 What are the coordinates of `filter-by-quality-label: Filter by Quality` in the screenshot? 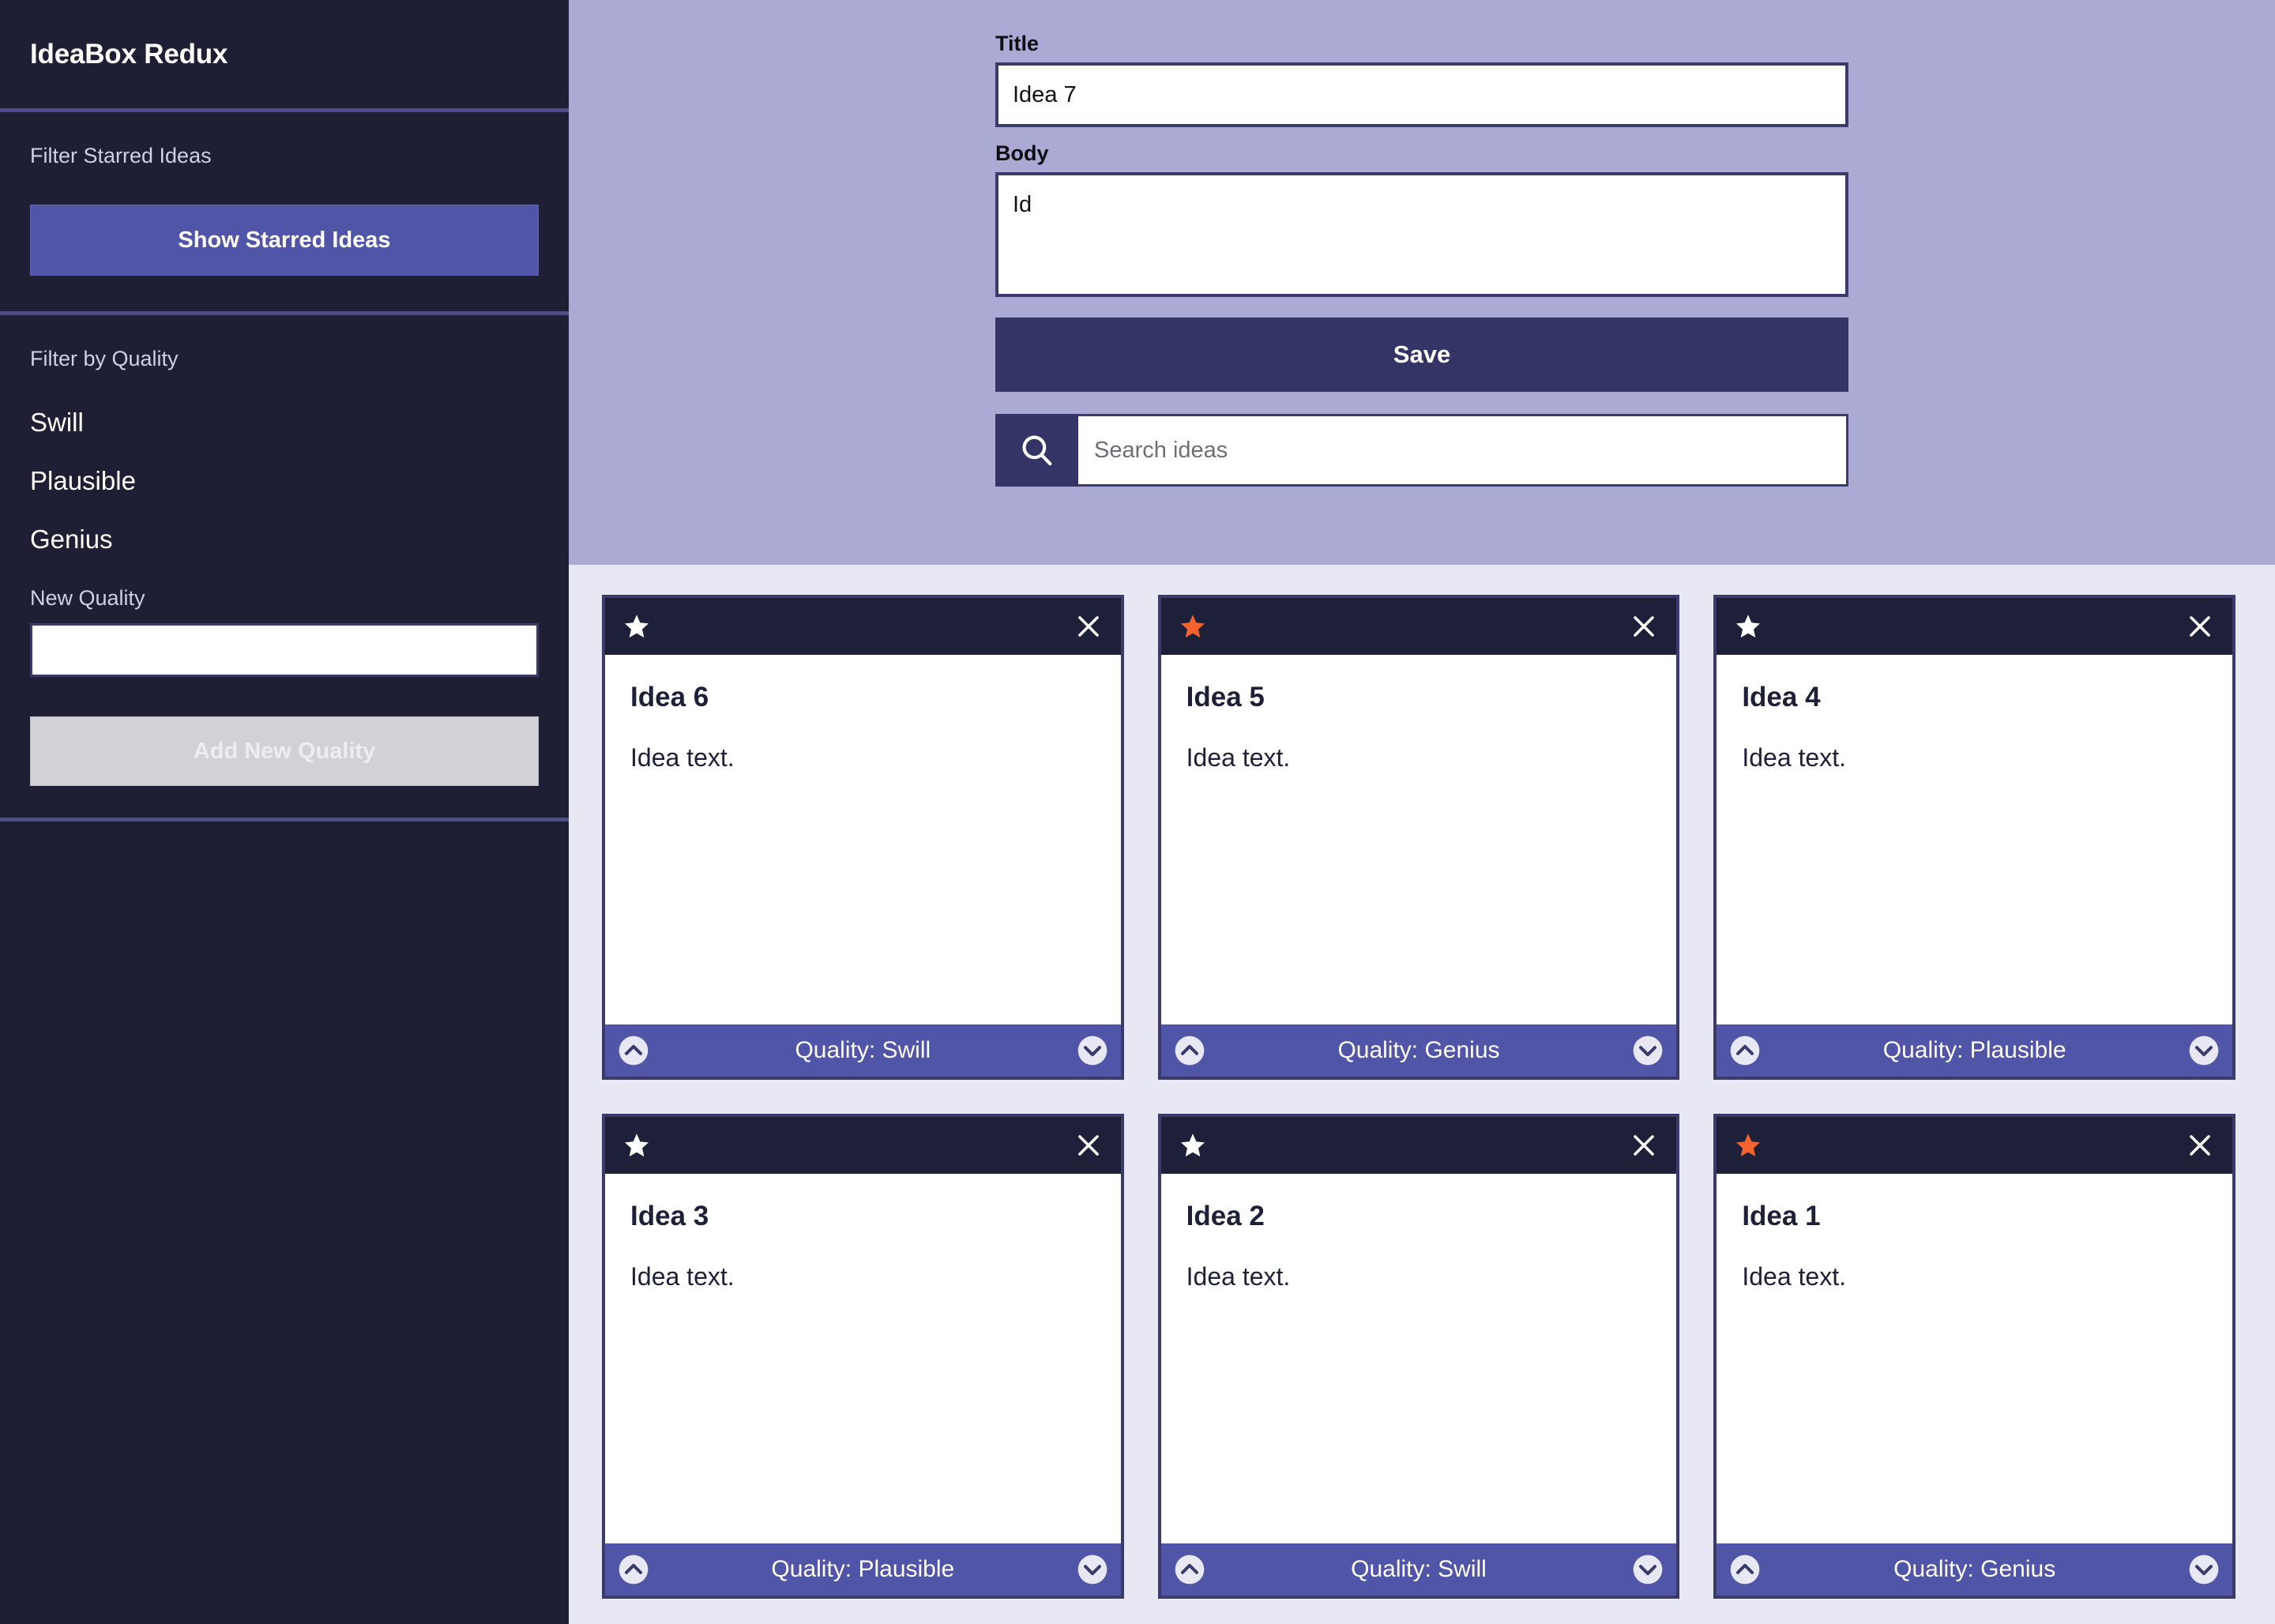 It's located at (104, 358).